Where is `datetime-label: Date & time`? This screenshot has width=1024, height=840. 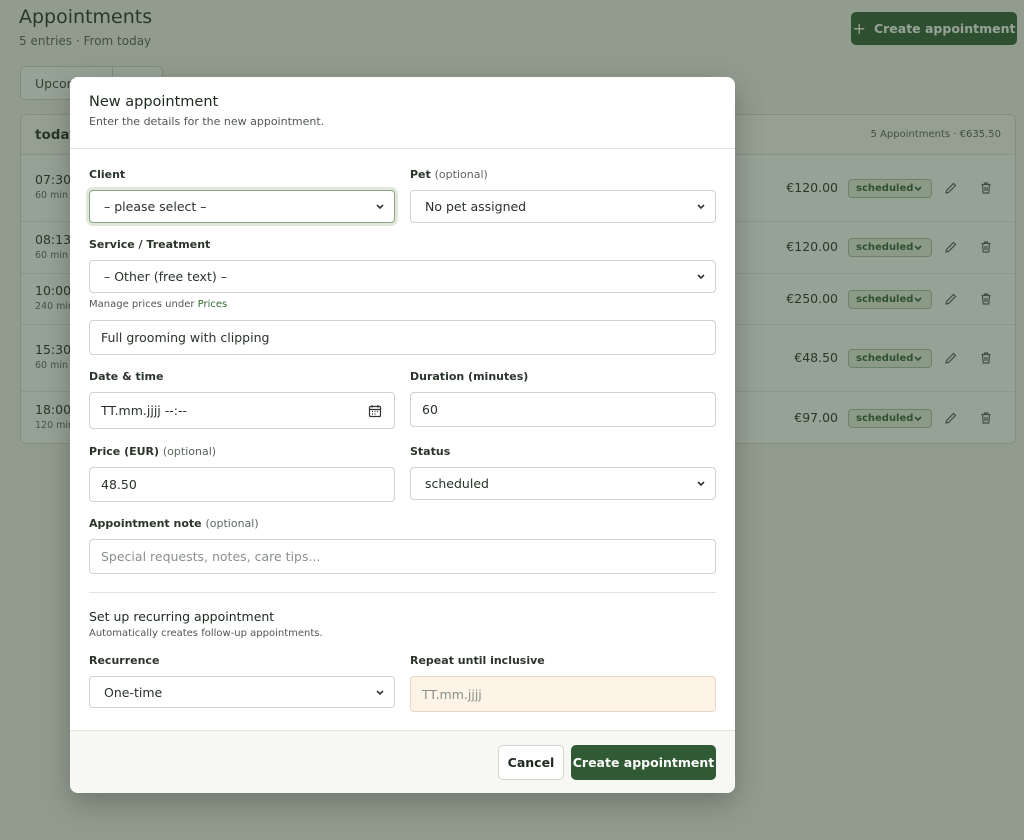
datetime-label: Date & time is located at coordinates (126, 376).